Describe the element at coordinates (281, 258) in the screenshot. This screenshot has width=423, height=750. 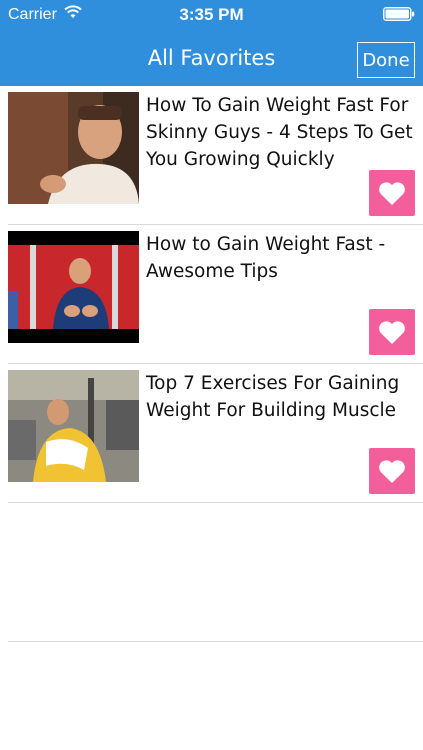
I see `video-title: How to Gain Weight Fast - Awesome Tips` at that location.